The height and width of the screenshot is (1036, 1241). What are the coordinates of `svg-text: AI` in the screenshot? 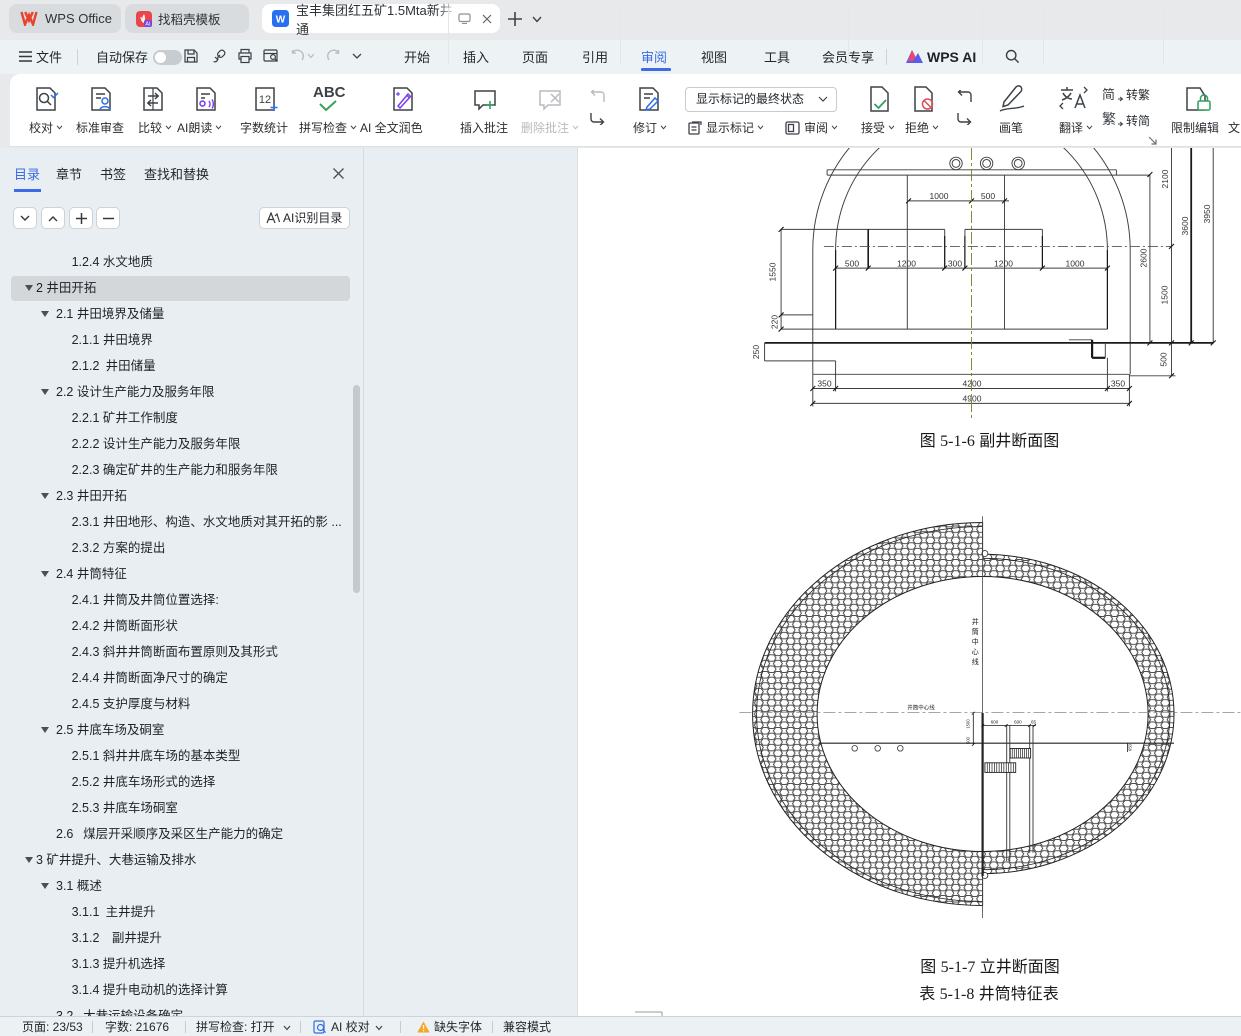 It's located at (148, 24).